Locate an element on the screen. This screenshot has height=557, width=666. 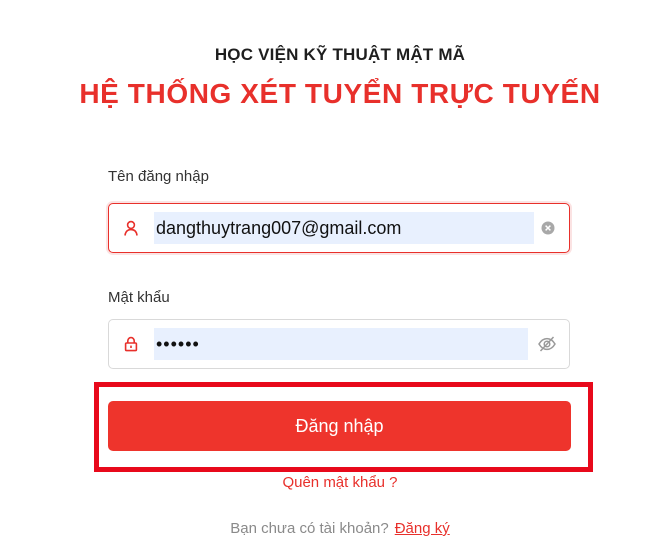
lock-icon is located at coordinates (131, 344).